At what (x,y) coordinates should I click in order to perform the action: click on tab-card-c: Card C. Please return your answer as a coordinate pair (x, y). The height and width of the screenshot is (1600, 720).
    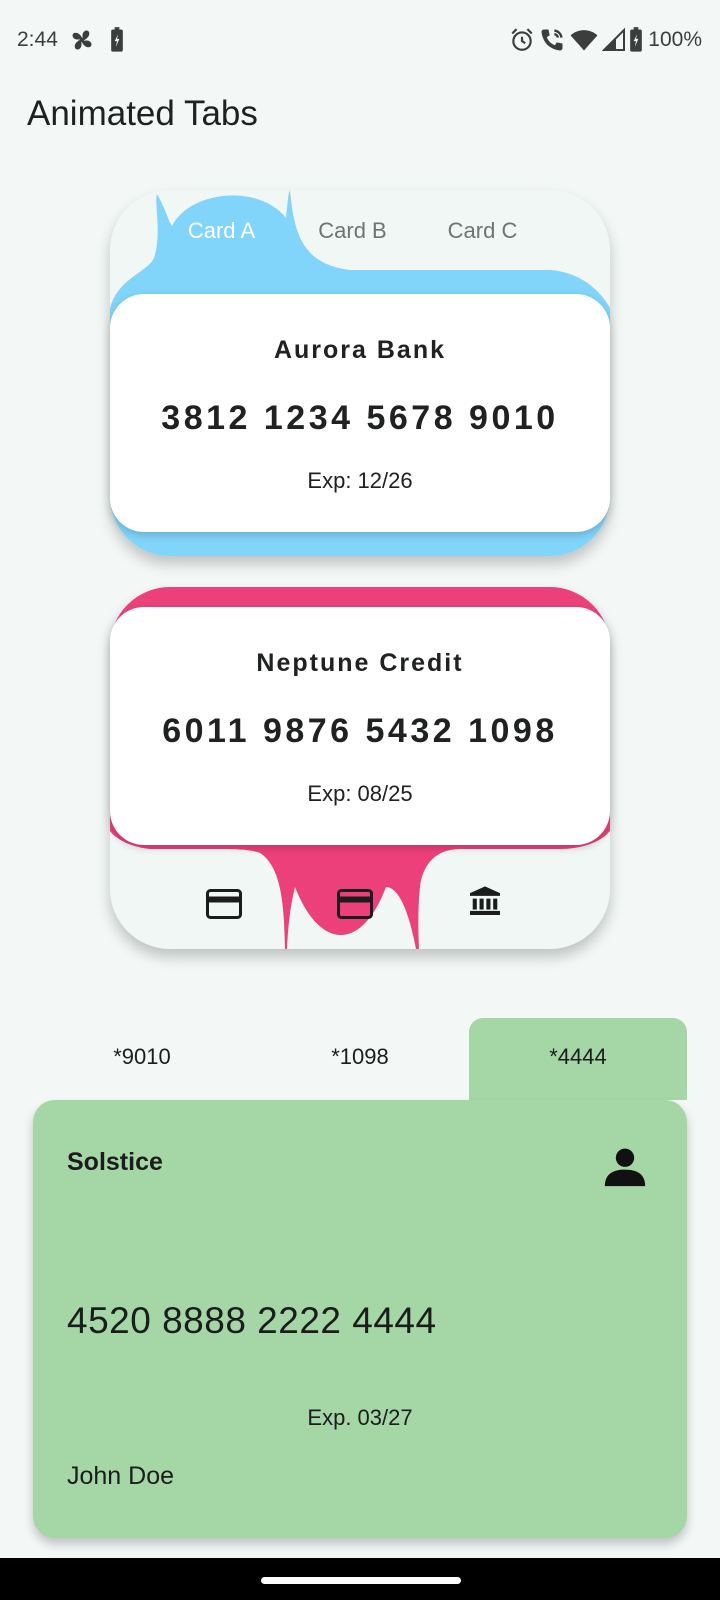
    Looking at the image, I should click on (482, 231).